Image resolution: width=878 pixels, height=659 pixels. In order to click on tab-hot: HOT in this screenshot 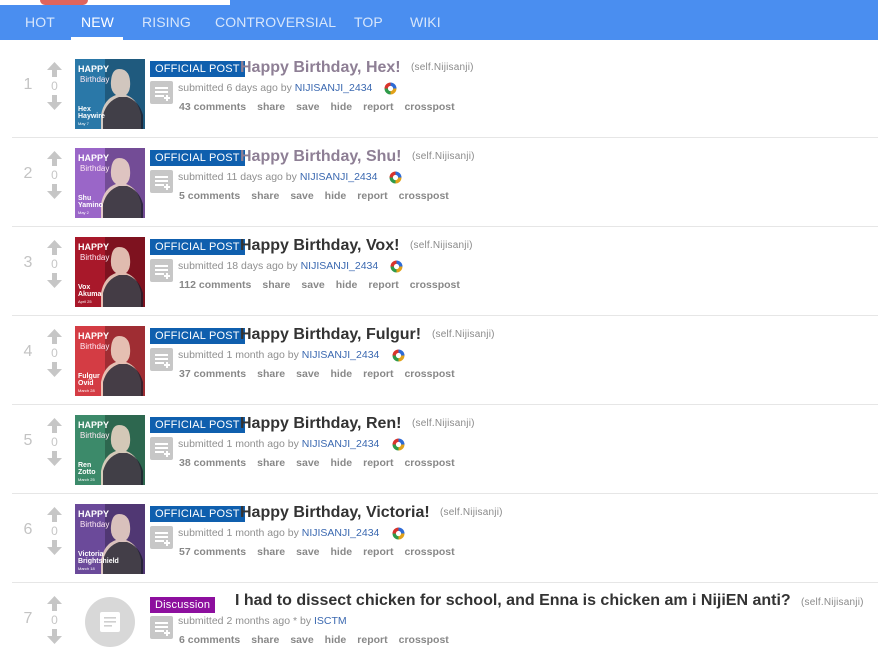, I will do `click(40, 22)`.